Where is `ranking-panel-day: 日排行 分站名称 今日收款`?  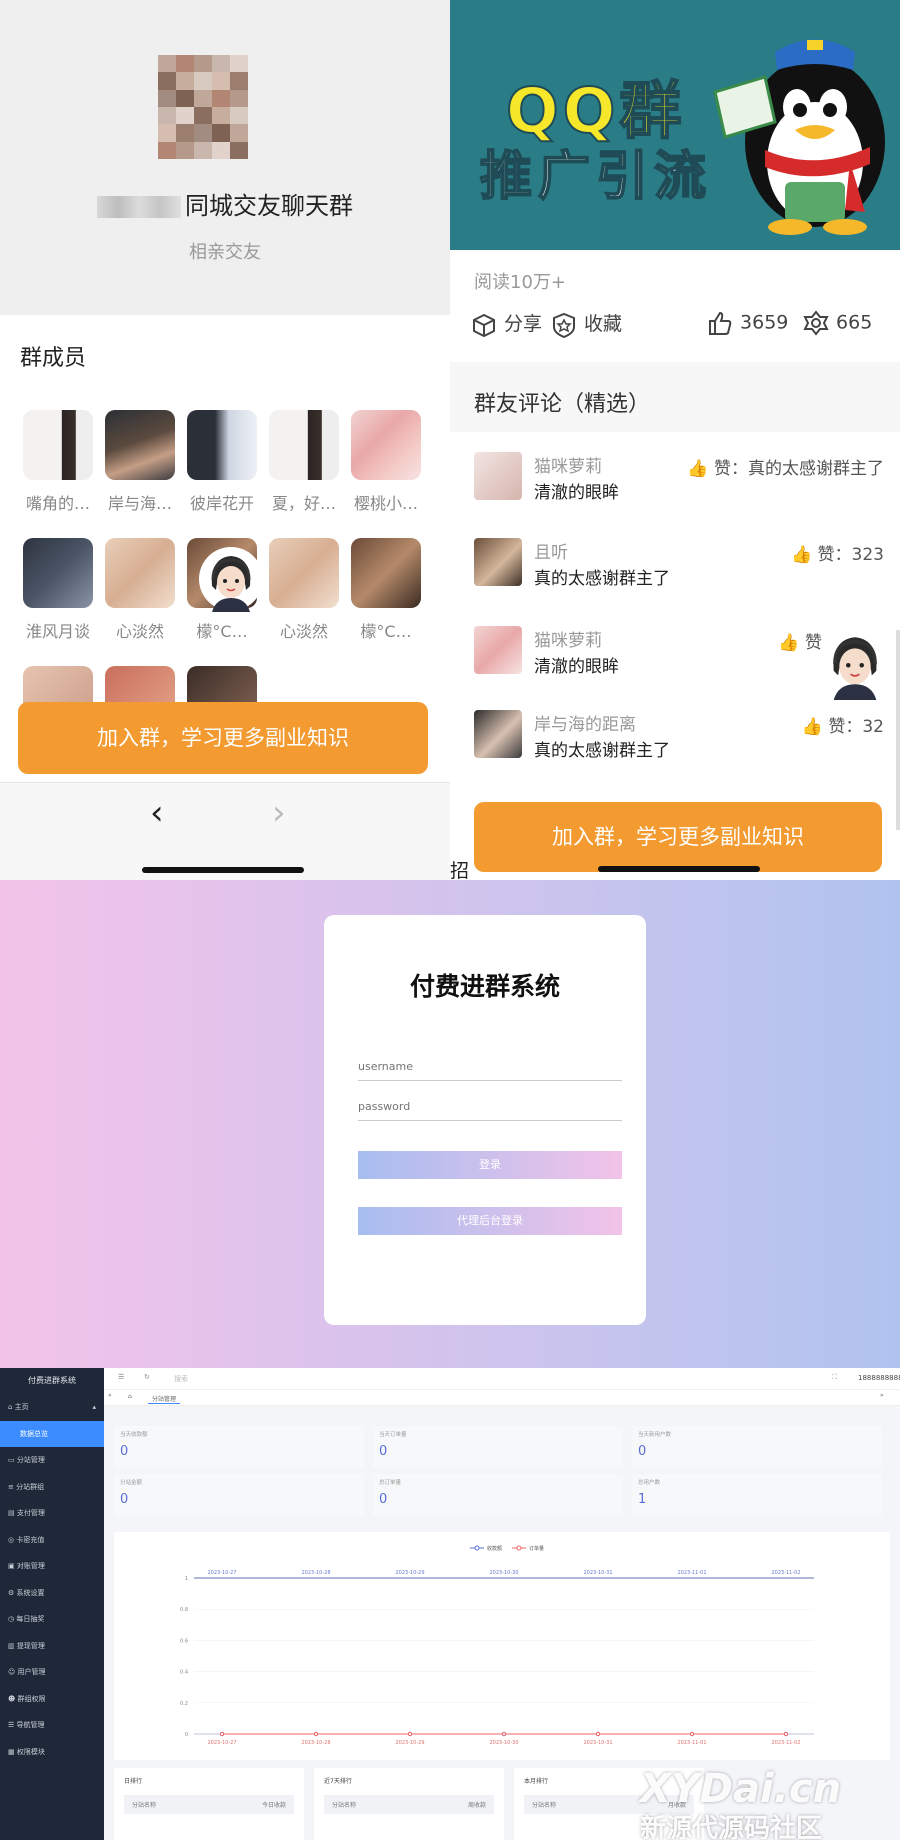
ranking-panel-day: 日排行 分站名称 今日收款 is located at coordinates (209, 1804).